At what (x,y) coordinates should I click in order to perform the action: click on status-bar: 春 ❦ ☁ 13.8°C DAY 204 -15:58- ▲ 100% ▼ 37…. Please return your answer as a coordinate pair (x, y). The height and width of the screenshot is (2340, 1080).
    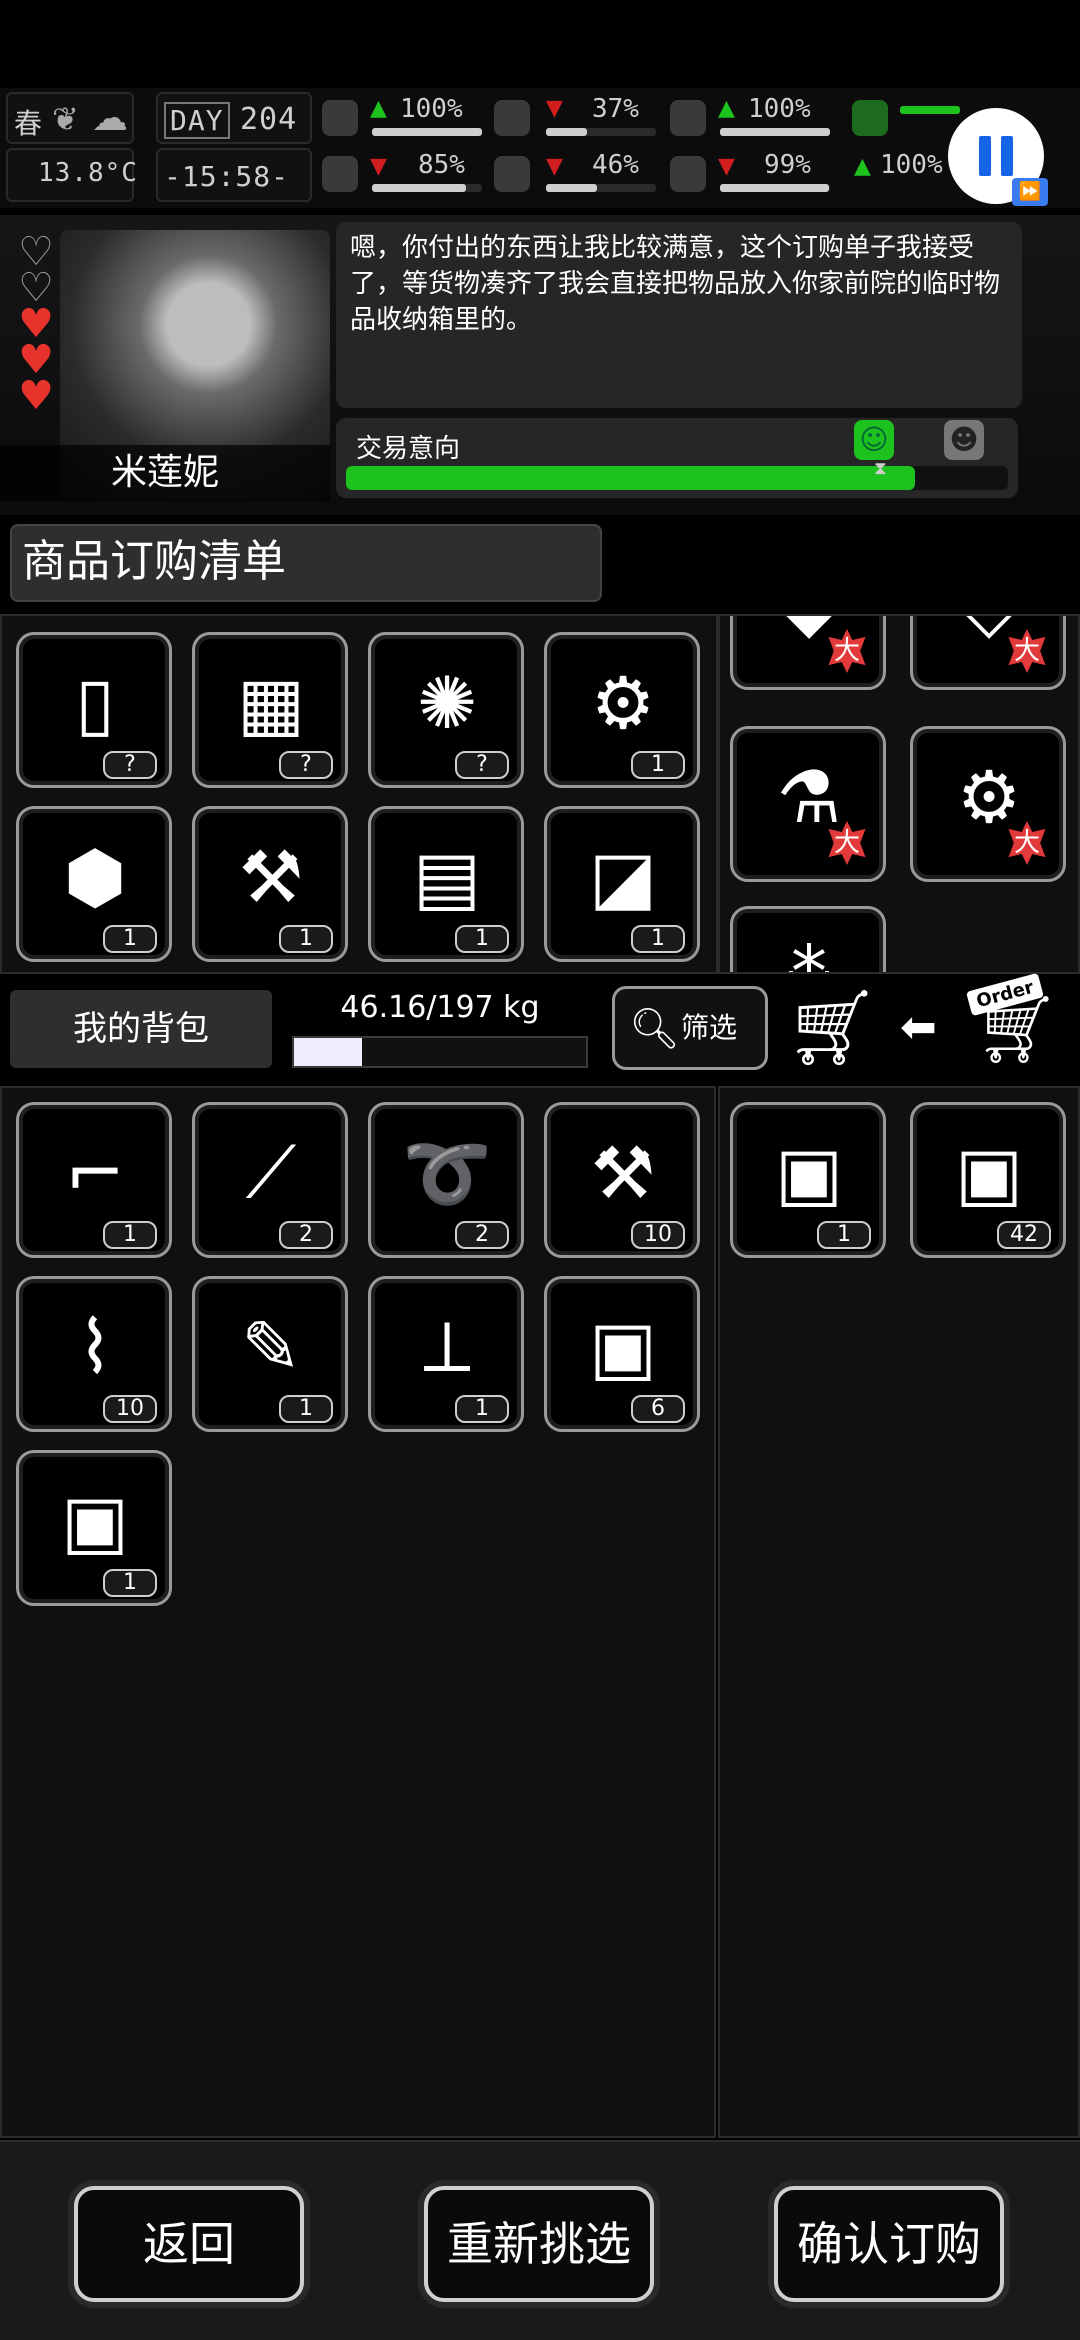
    Looking at the image, I should click on (540, 148).